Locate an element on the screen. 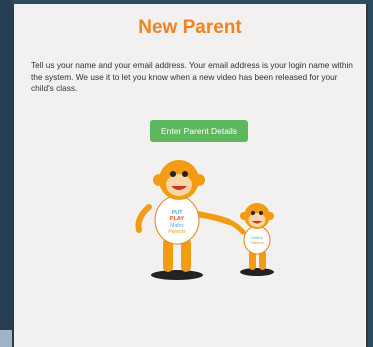 This screenshot has width=373, height=347. big-monkey-shadow is located at coordinates (177, 275).